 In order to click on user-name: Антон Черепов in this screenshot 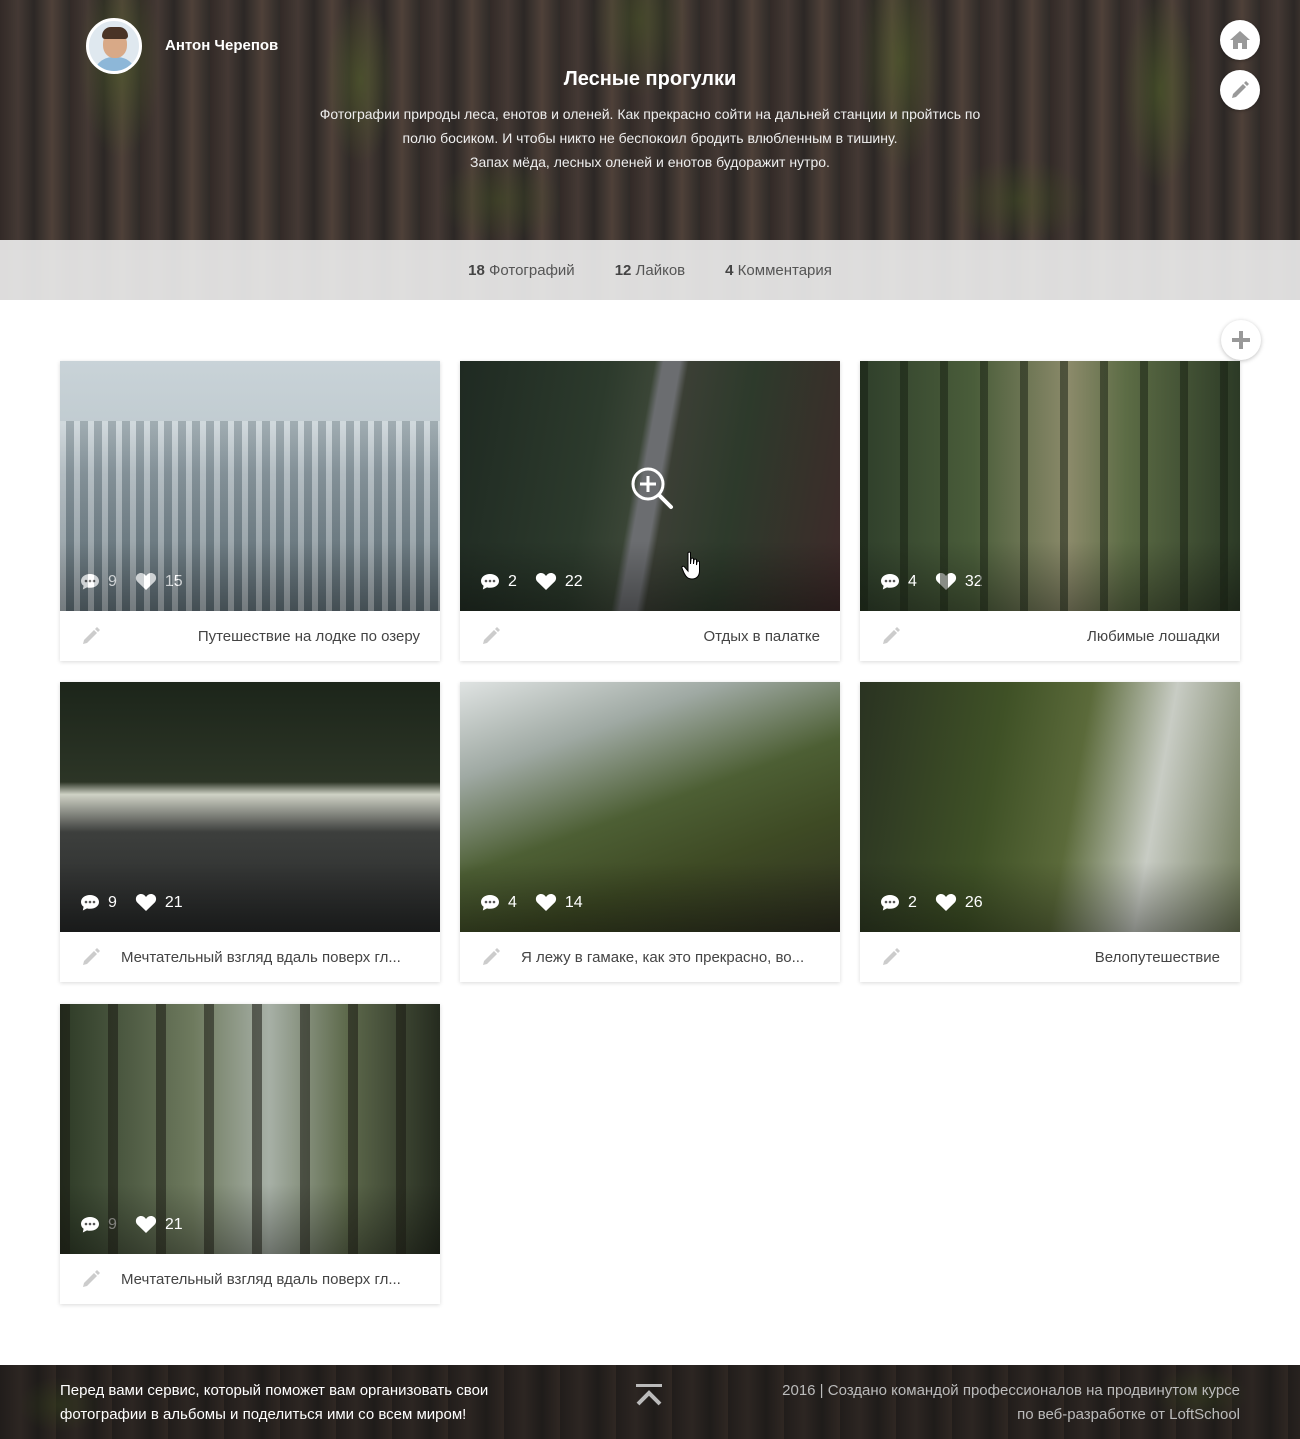, I will do `click(221, 45)`.